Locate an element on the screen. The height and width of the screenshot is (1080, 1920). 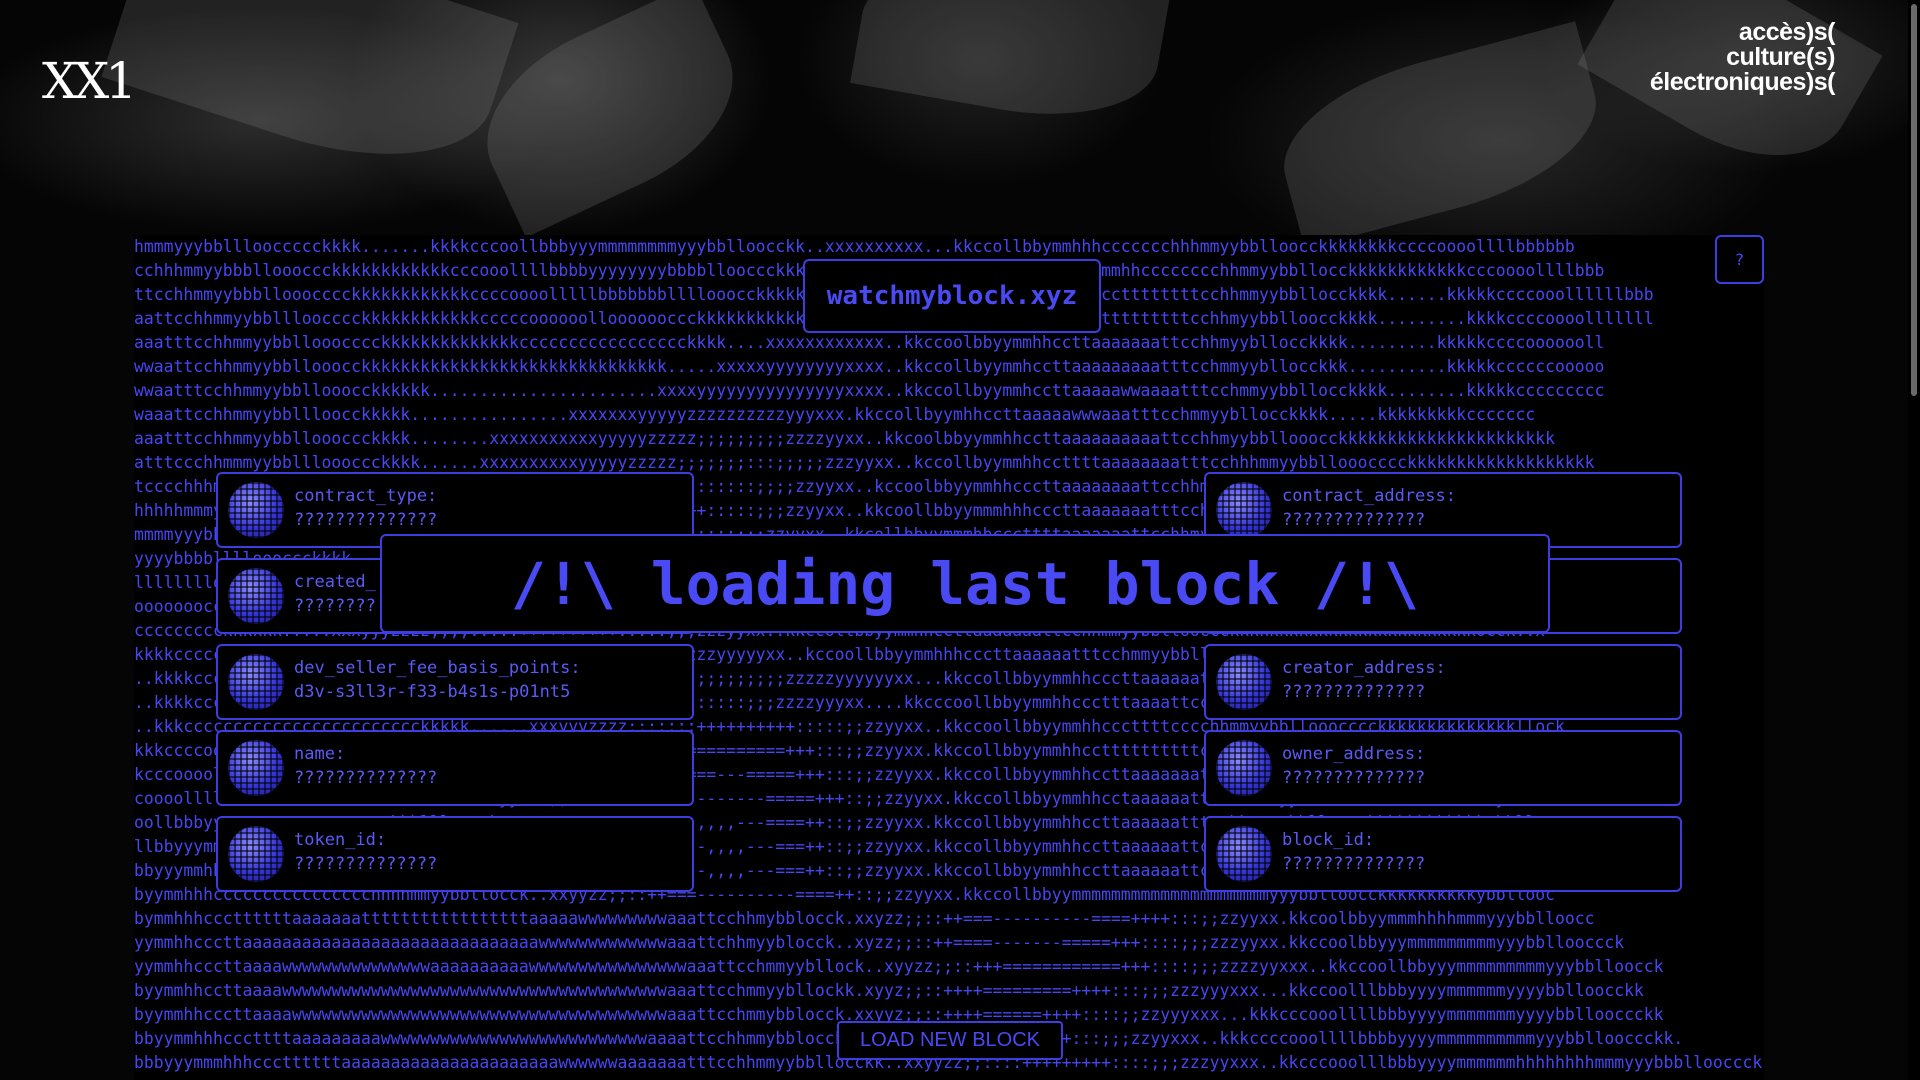
loading-banner: /!\ loading last block /!\ is located at coordinates (965, 583).